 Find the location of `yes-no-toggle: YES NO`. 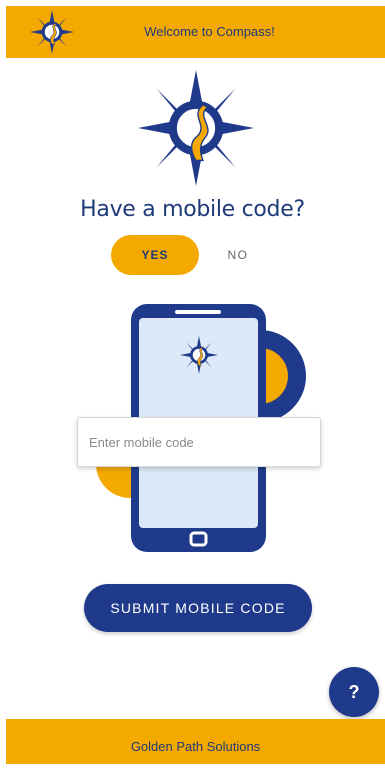

yes-no-toggle: YES NO is located at coordinates (191, 255).